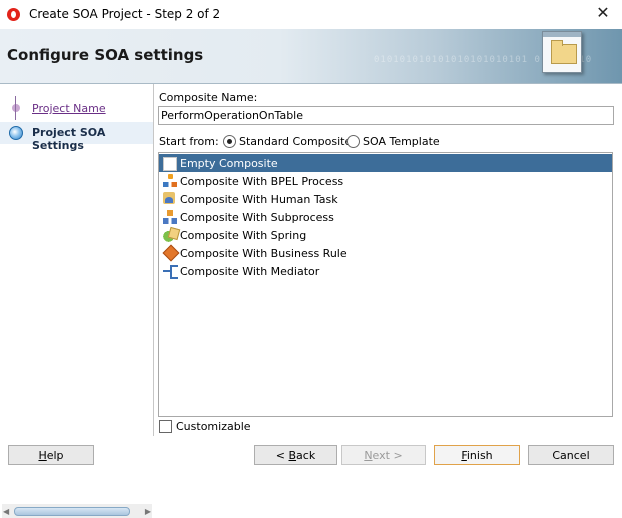 Image resolution: width=622 pixels, height=518 pixels. What do you see at coordinates (72, 511) in the screenshot?
I see `scrollbar-thumb` at bounding box center [72, 511].